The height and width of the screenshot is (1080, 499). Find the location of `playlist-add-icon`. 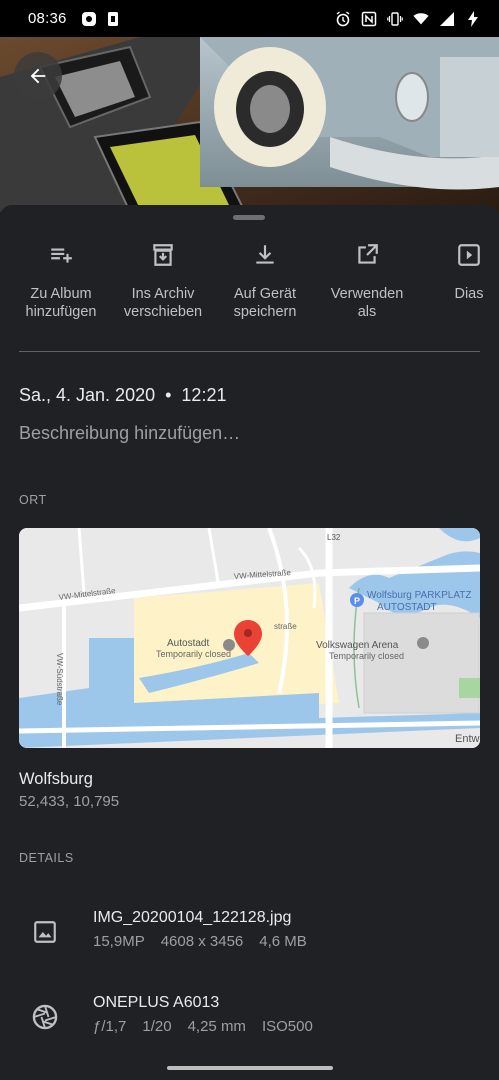

playlist-add-icon is located at coordinates (61, 255).